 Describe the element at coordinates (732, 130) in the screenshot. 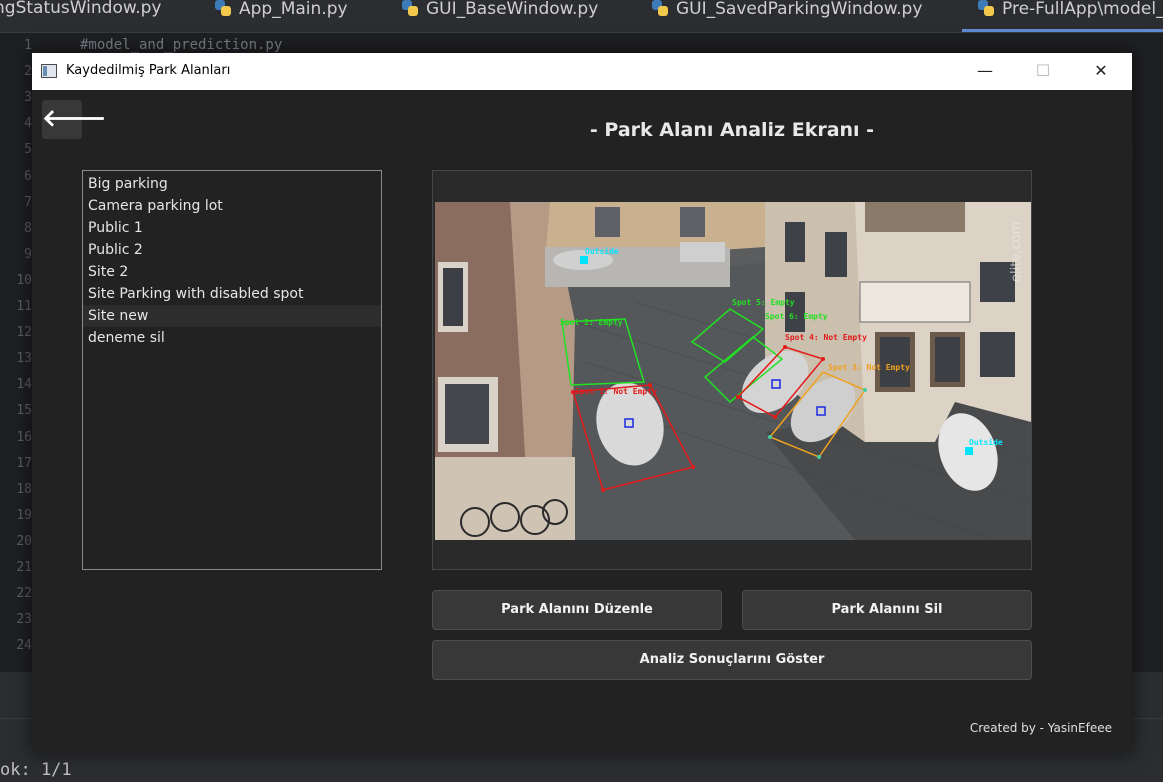

I see `page-title: - Park Alanı Analiz Ekranı -` at that location.